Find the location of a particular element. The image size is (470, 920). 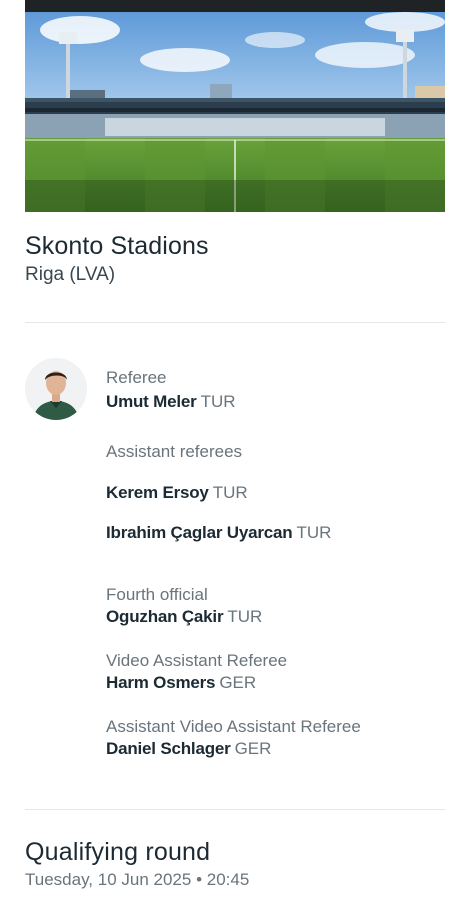

match-time: 20:45 is located at coordinates (228, 879).